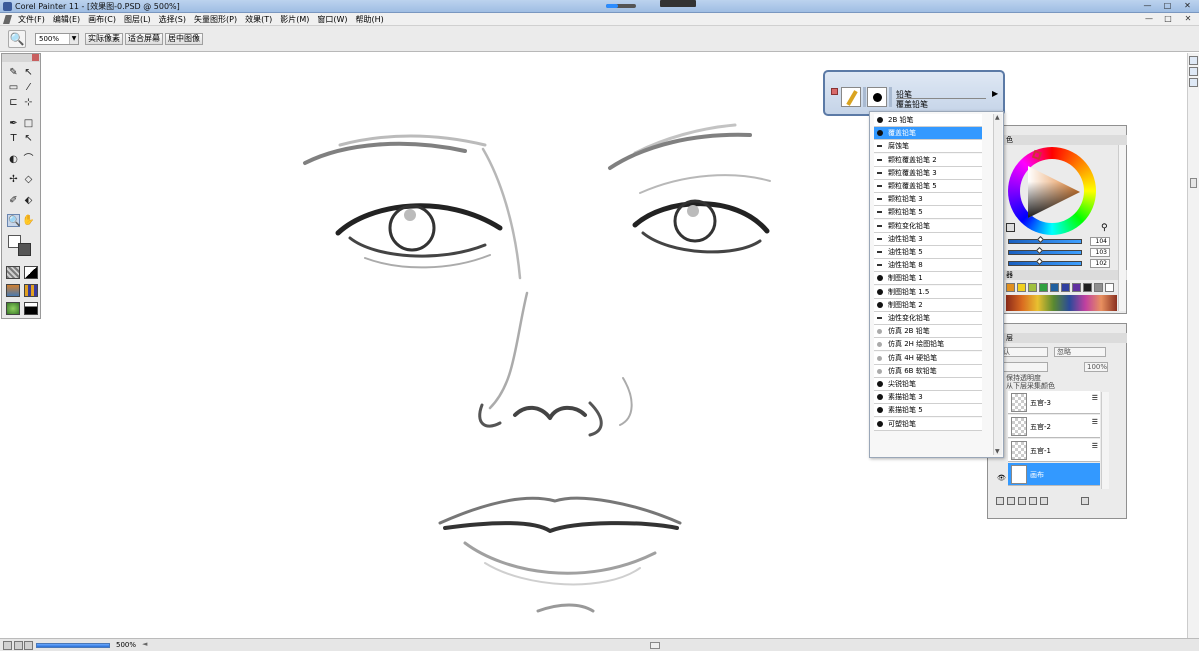 This screenshot has height=651, width=1199. I want to click on variant-item: 颗粒覆盖铅笔 3, so click(928, 173).